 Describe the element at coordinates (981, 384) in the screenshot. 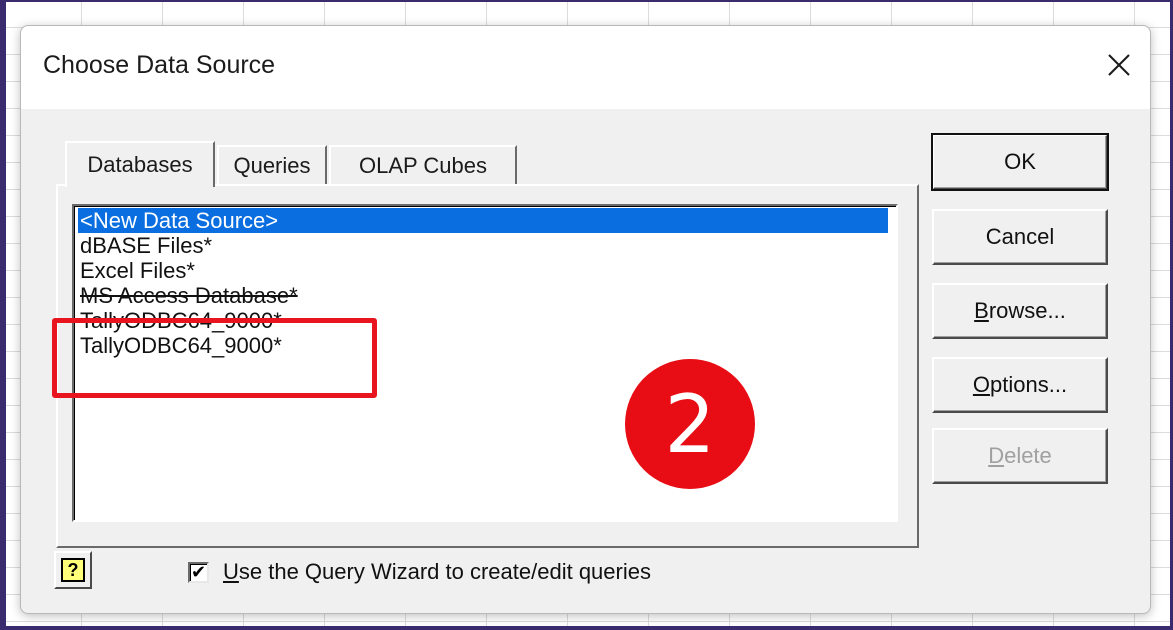

I see `options-mnemonic: O` at that location.